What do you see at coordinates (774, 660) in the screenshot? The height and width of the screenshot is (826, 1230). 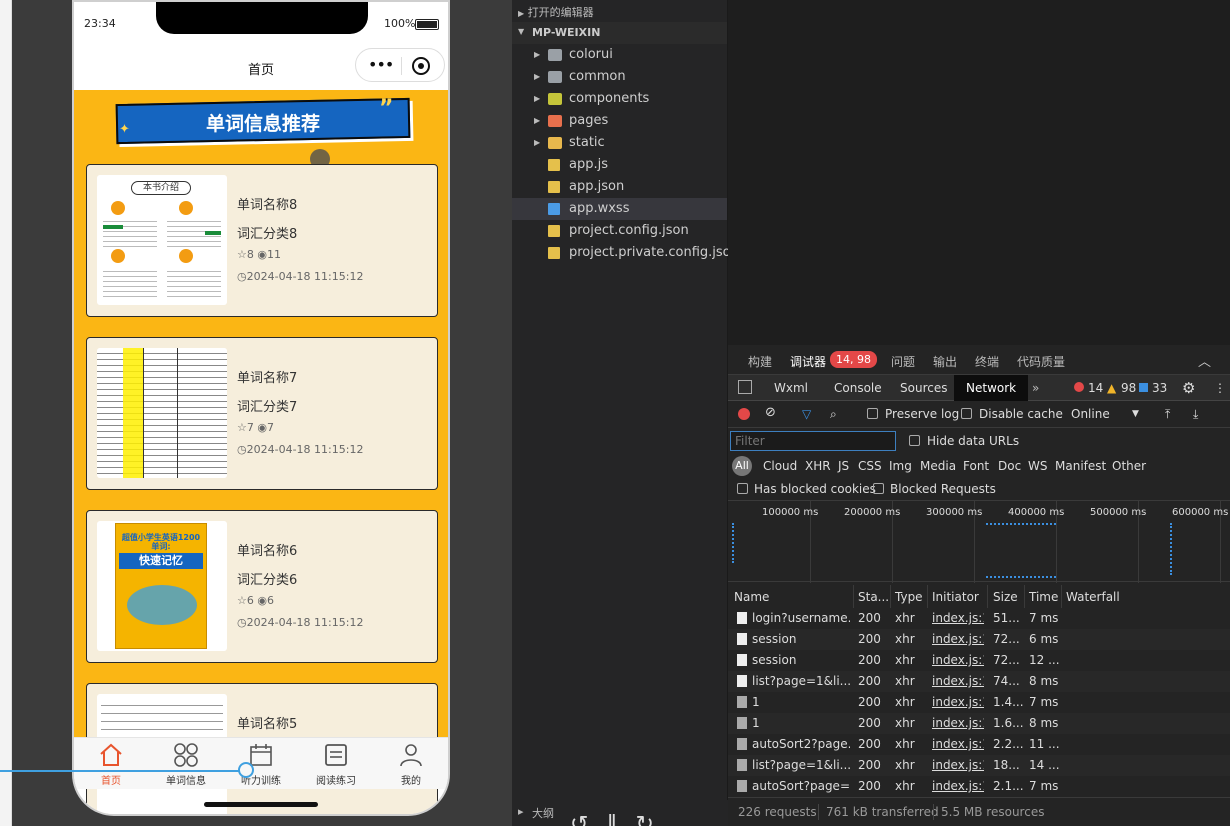 I see `cell-name: session` at bounding box center [774, 660].